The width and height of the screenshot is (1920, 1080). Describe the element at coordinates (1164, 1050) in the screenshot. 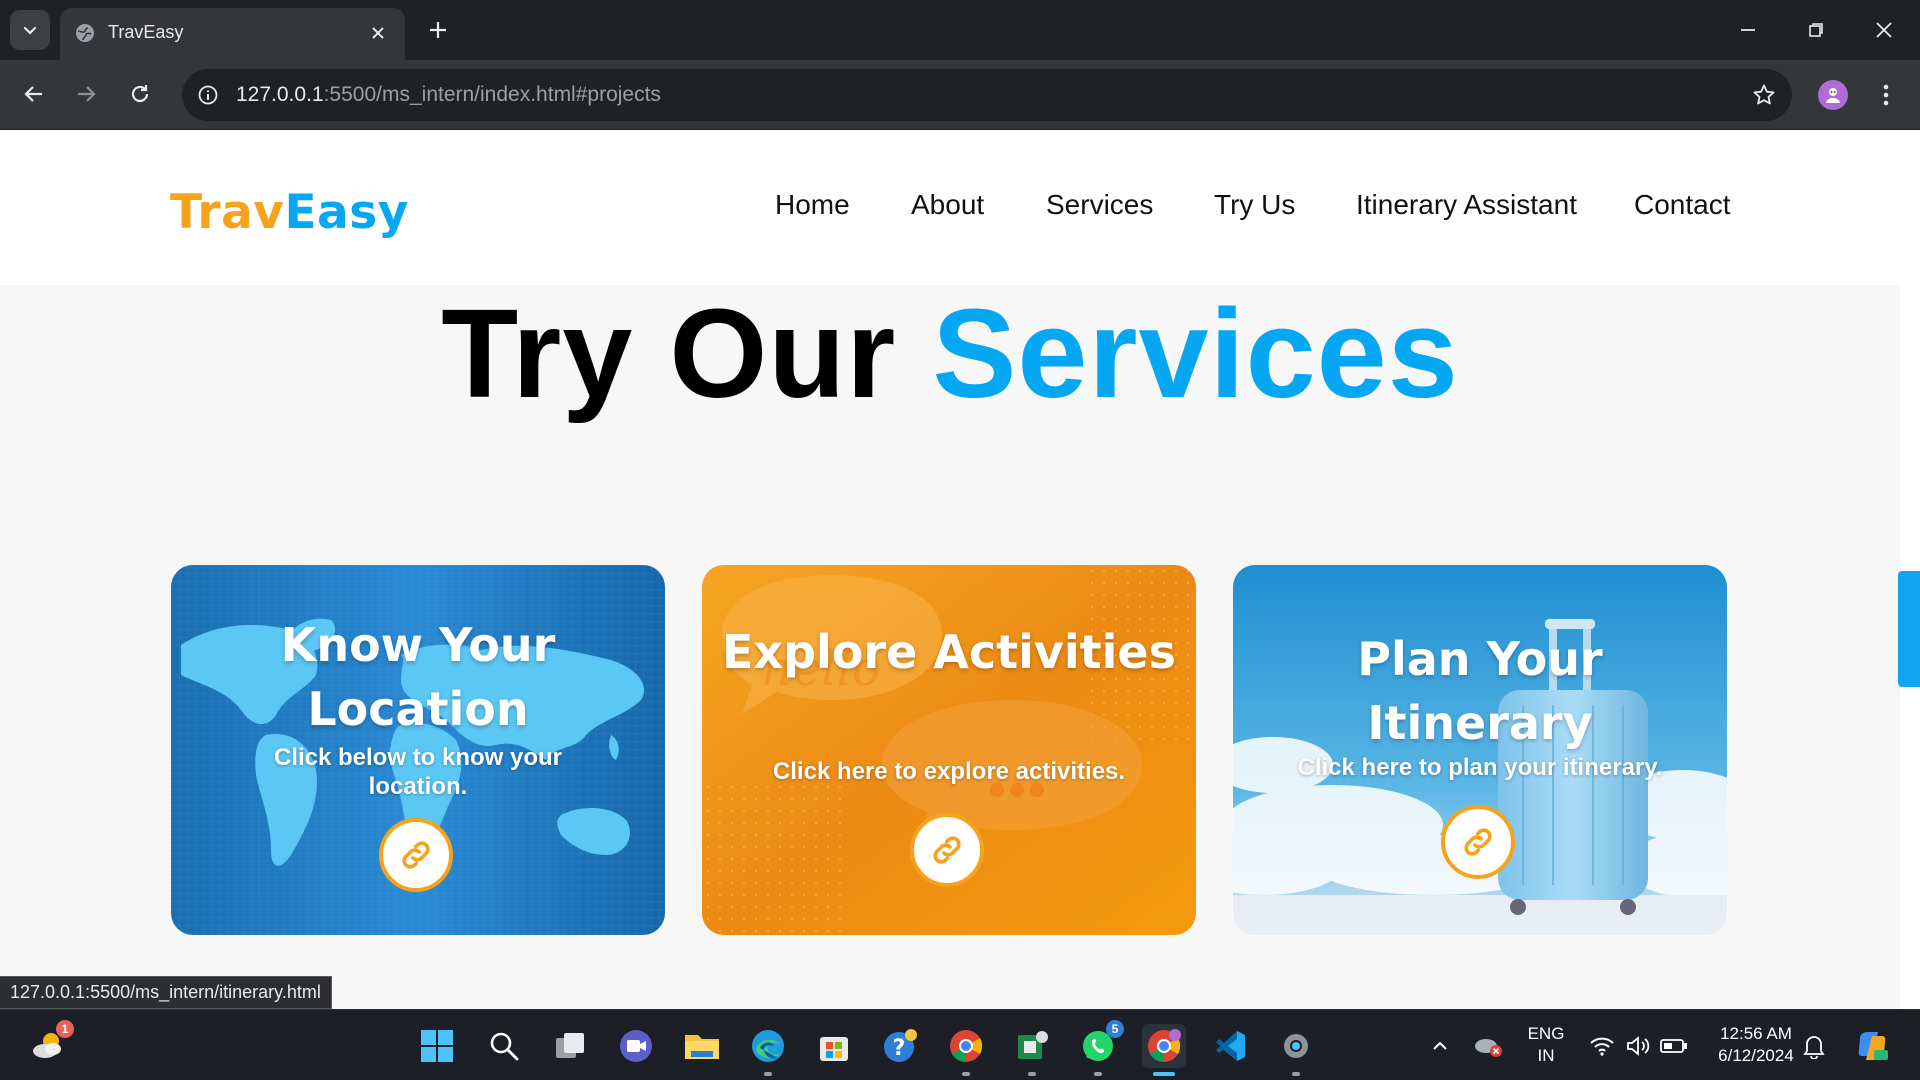

I see `chrome-app-active` at that location.